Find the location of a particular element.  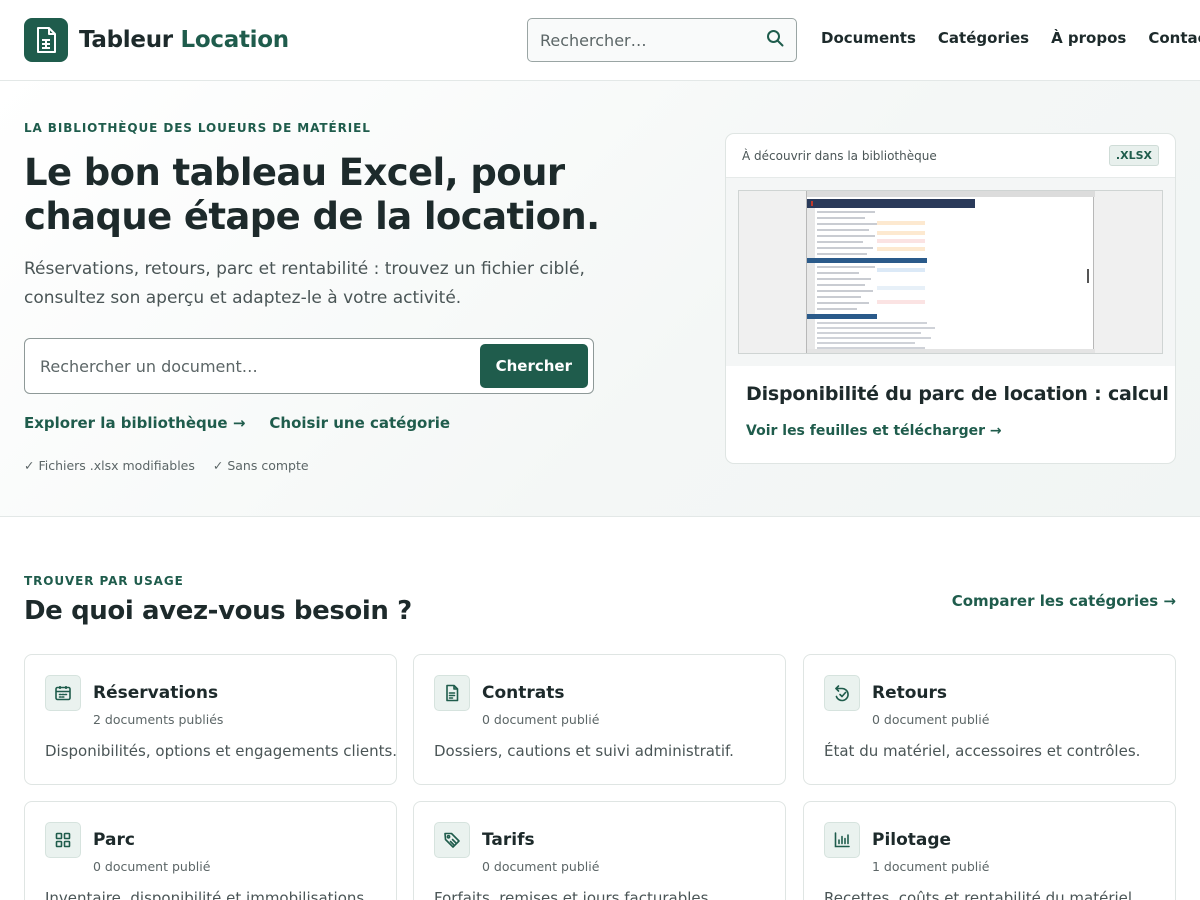

document-icon is located at coordinates (452, 693).